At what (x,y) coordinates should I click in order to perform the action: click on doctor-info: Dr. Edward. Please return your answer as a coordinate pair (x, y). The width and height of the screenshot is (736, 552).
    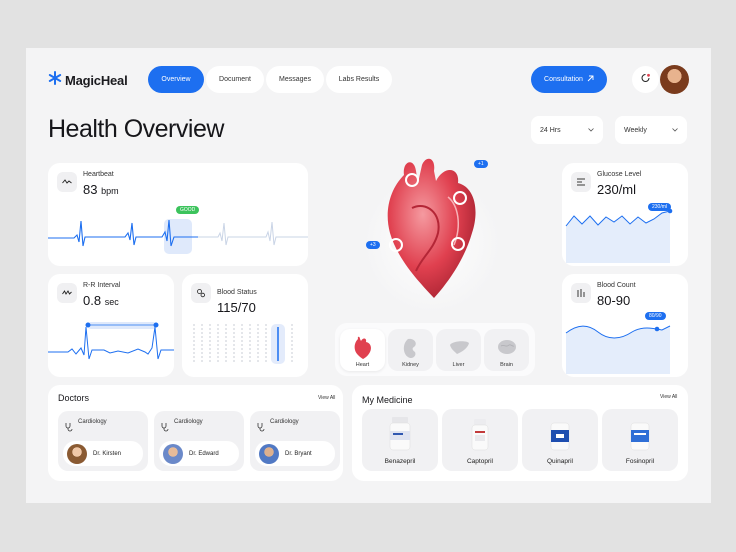
    Looking at the image, I should click on (199, 453).